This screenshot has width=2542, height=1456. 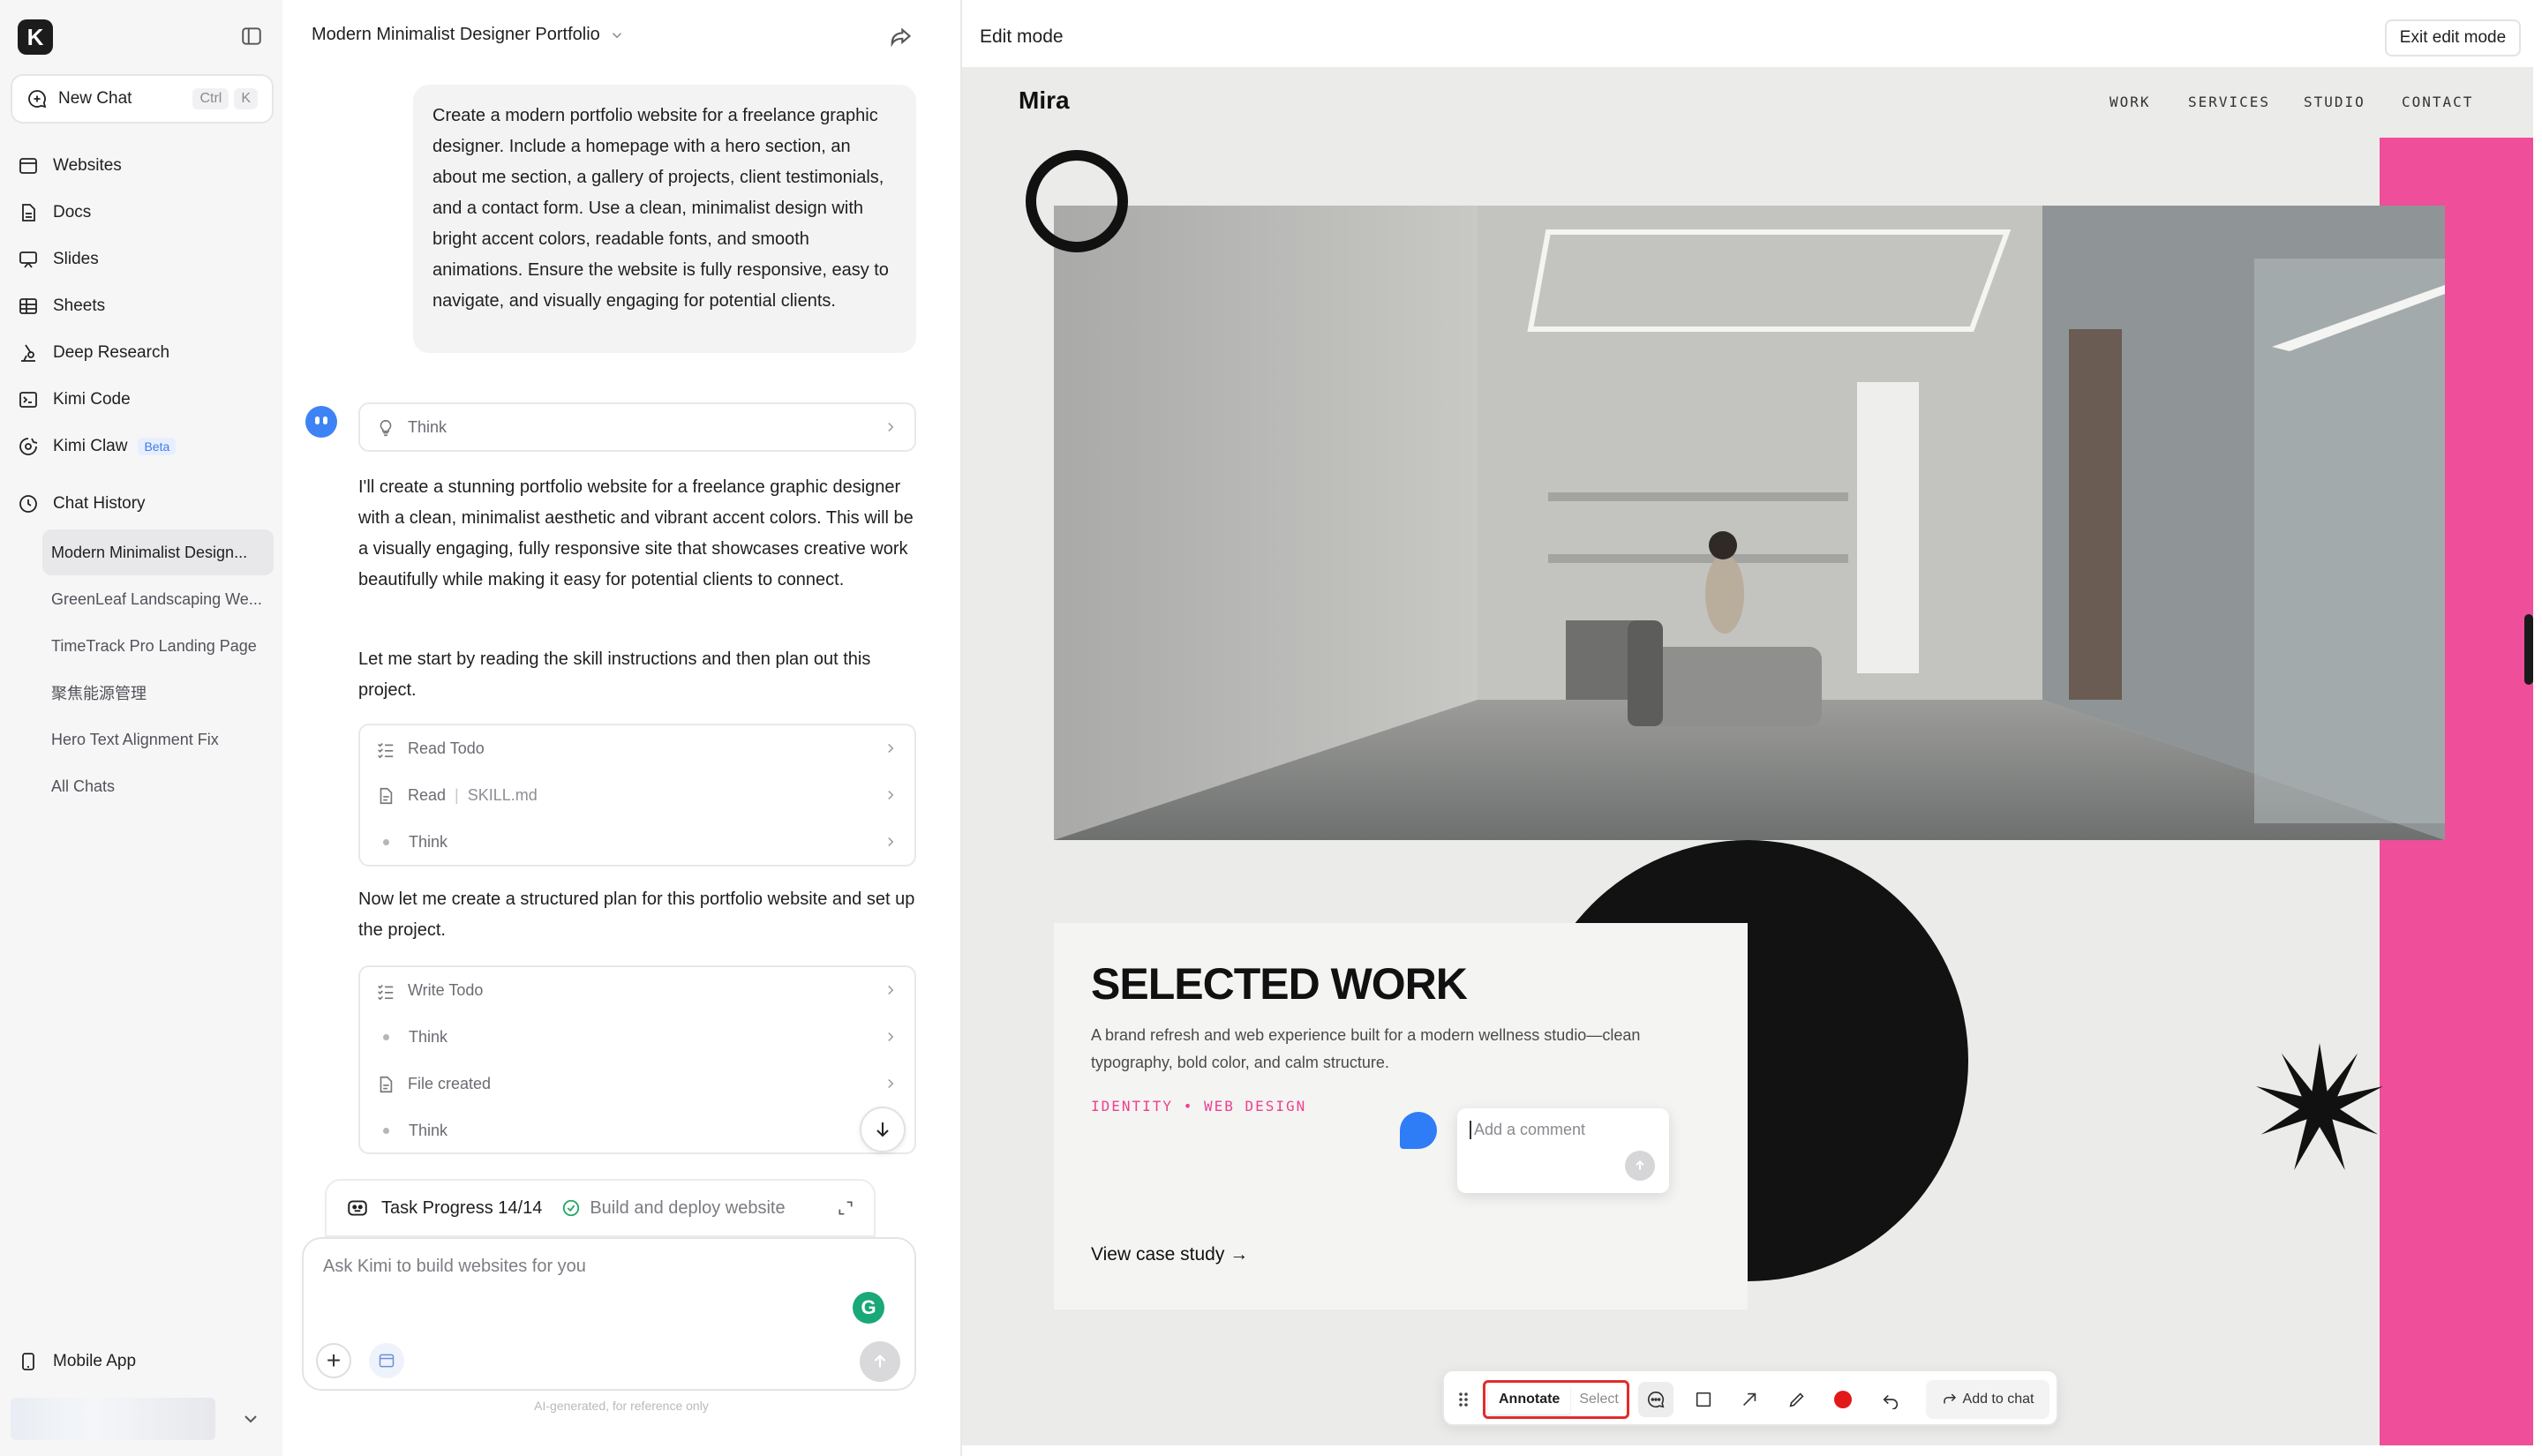 What do you see at coordinates (622, 1406) in the screenshot?
I see `disclaimer: AI-generated, for reference only` at bounding box center [622, 1406].